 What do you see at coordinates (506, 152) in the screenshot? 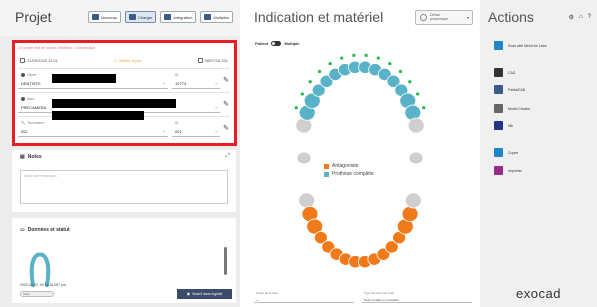
I see `action-copy: Copier` at bounding box center [506, 152].